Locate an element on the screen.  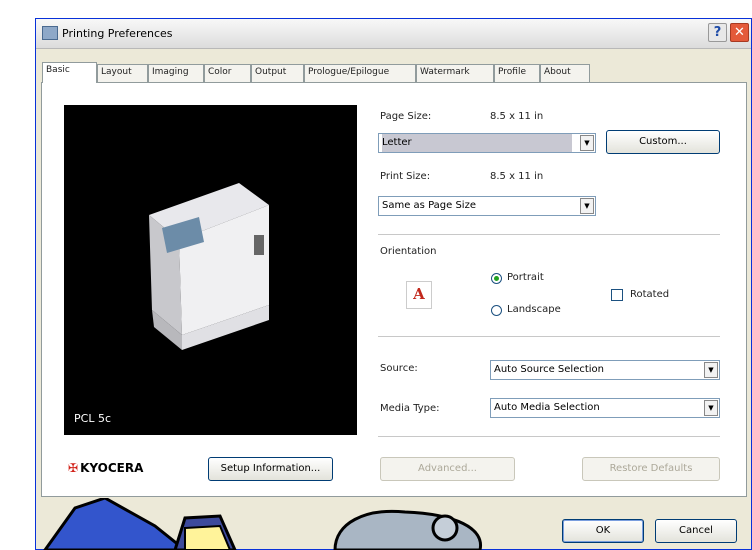
source-select: Auto Source Selection ▼ is located at coordinates (605, 370).